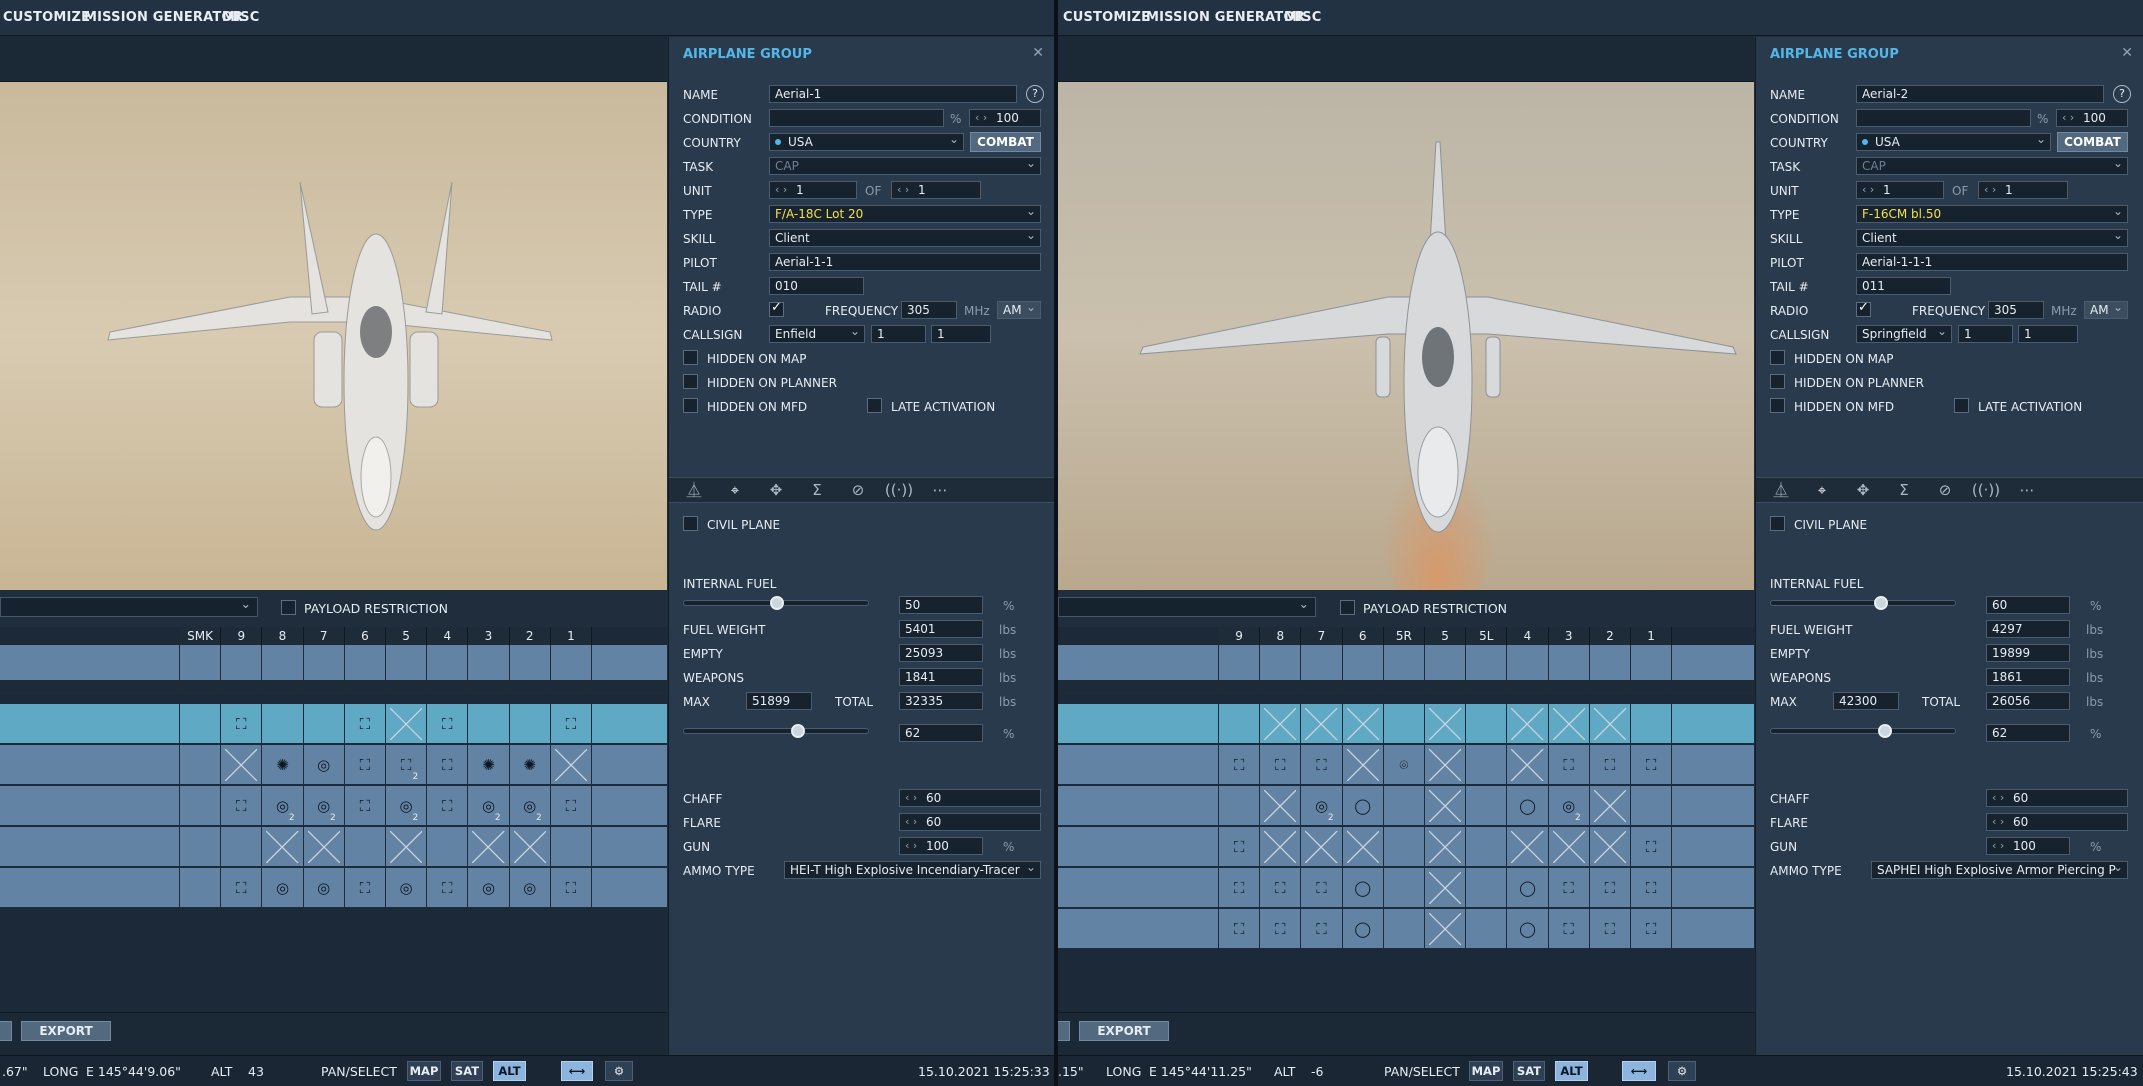 The height and width of the screenshot is (1086, 2143). I want to click on fuel-slider-knob, so click(1881, 603).